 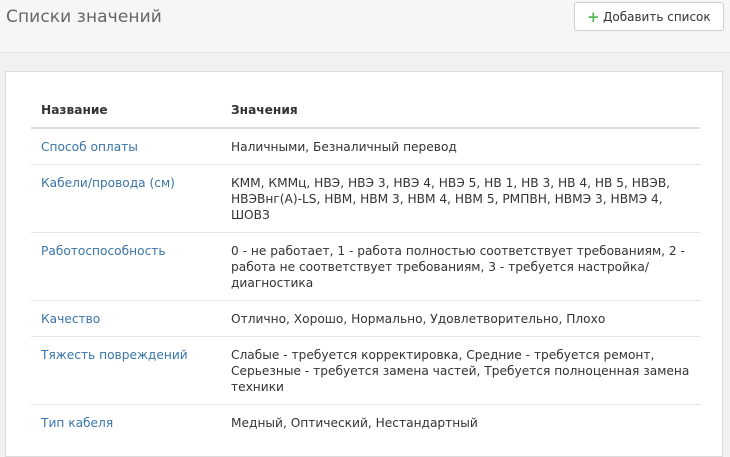 I want to click on list-name-cell: Способ оплаты, so click(x=126, y=146).